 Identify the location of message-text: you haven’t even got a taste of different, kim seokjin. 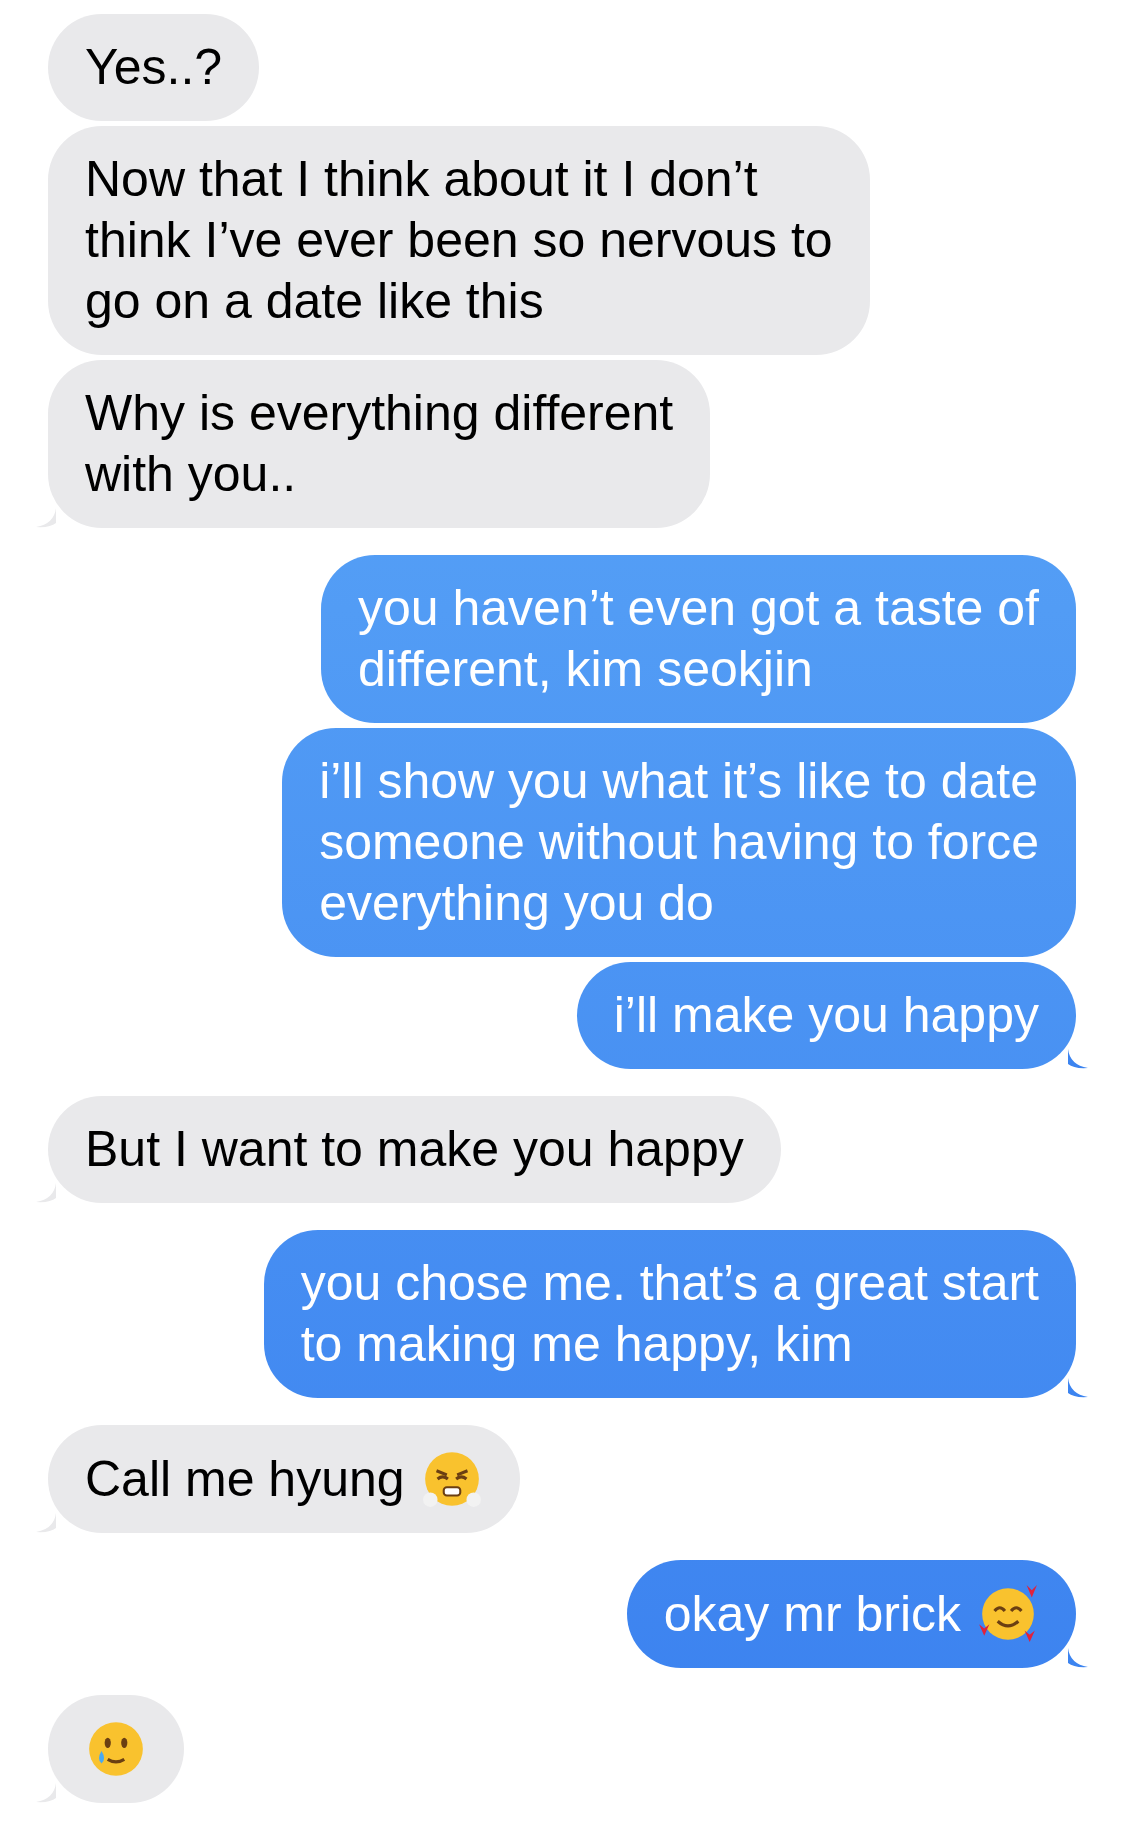
(698, 639).